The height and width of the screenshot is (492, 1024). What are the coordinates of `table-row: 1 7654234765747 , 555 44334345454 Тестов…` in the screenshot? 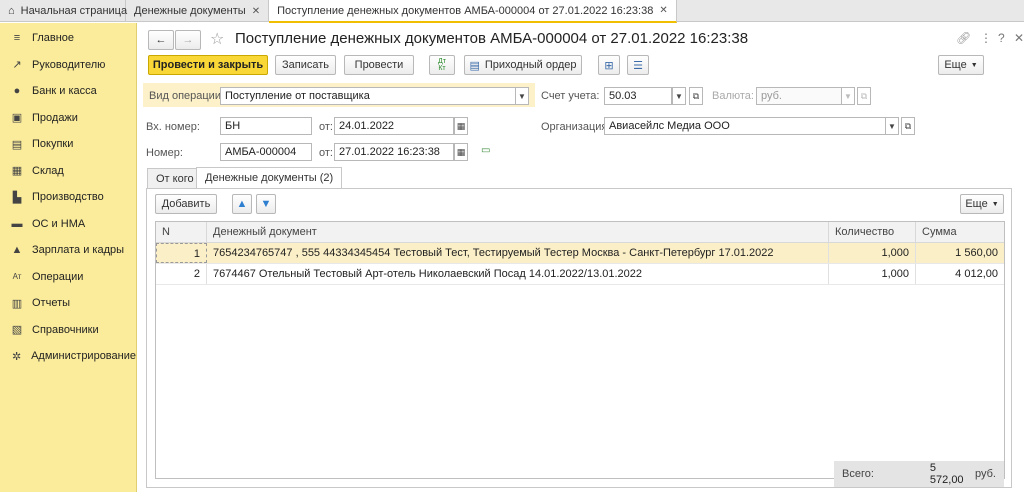 It's located at (580, 253).